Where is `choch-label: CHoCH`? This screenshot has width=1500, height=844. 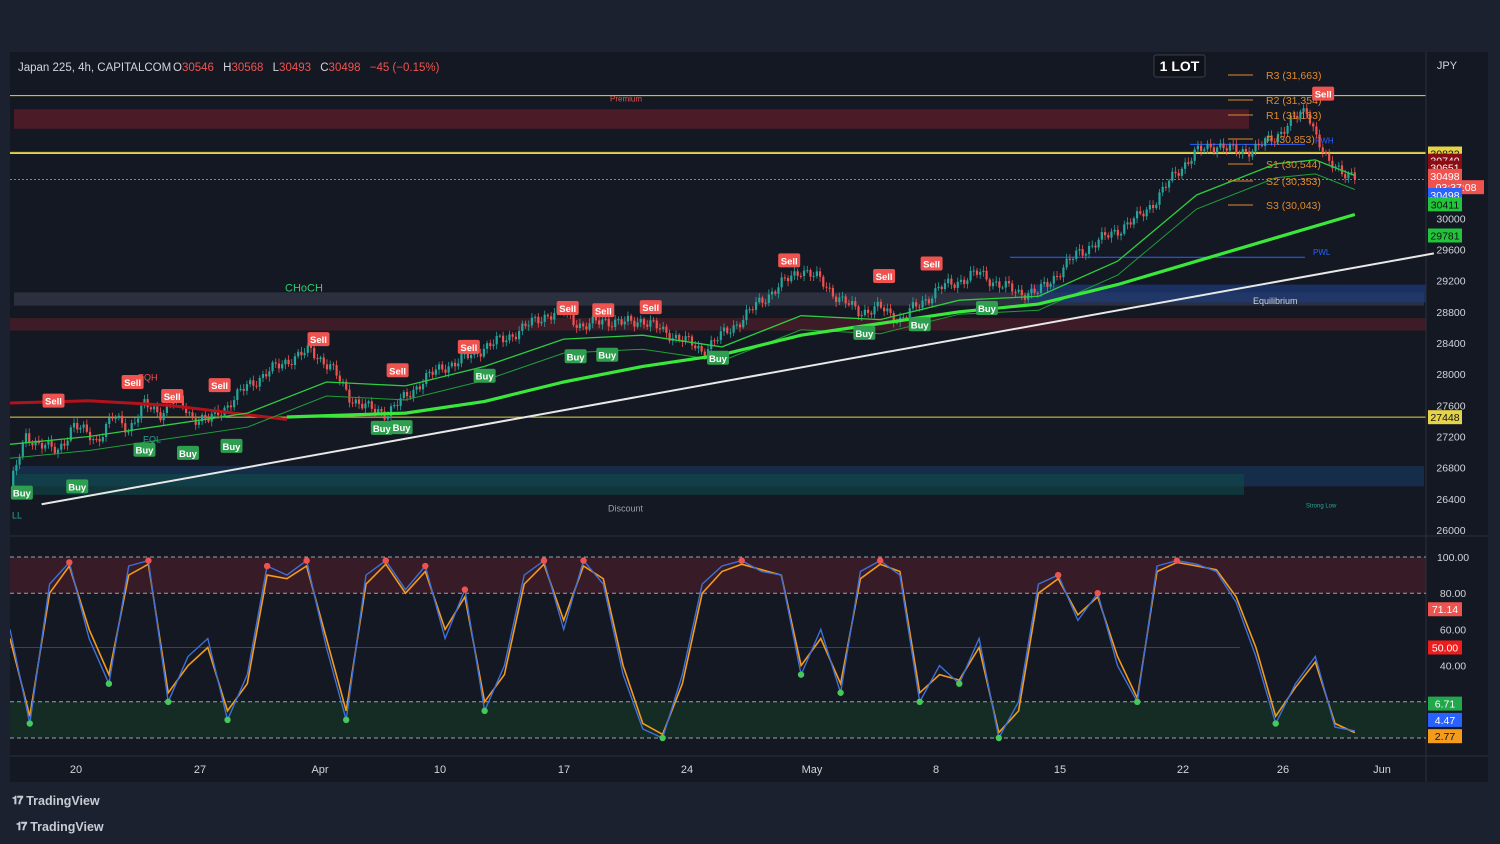
choch-label: CHoCH is located at coordinates (304, 289).